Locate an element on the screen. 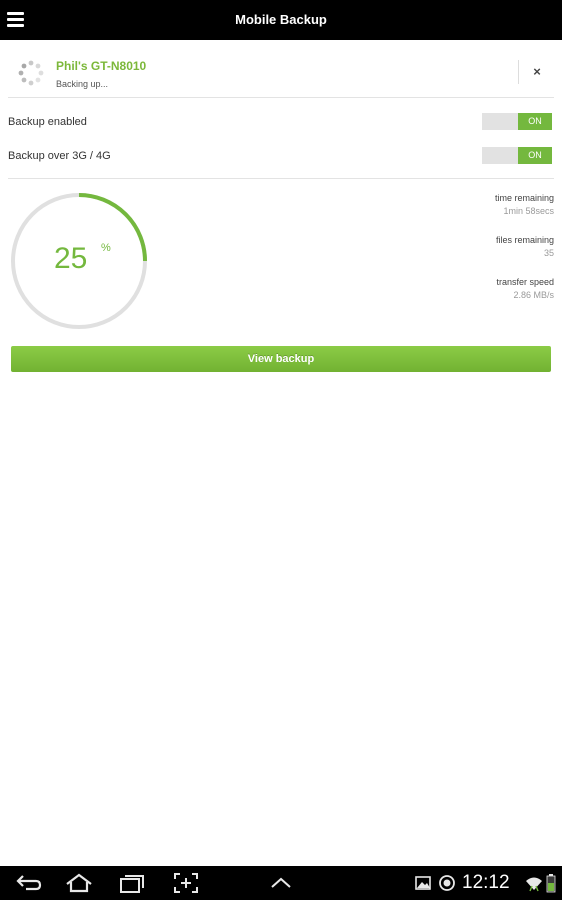 Image resolution: width=562 pixels, height=900 pixels. stat-value: 35 is located at coordinates (548, 253).